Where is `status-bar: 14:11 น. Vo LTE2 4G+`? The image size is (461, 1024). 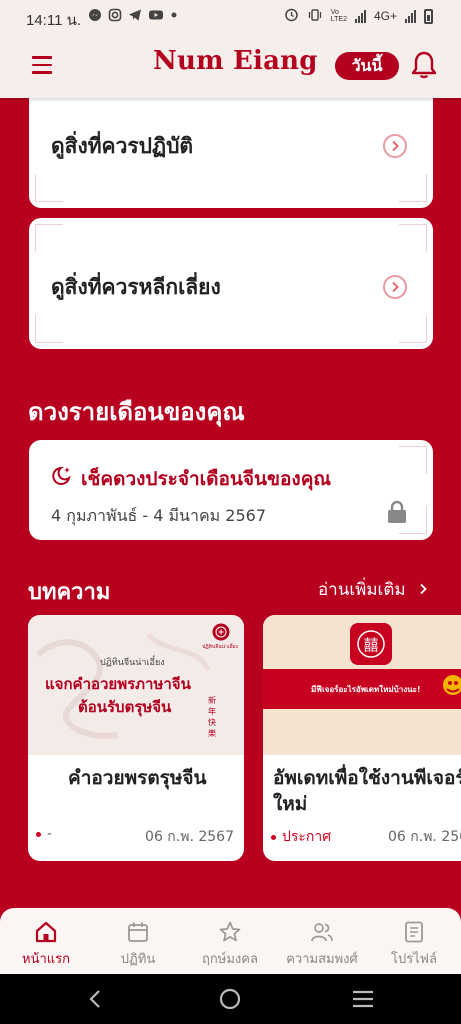 status-bar: 14:11 น. Vo LTE2 4G+ is located at coordinates (230, 17).